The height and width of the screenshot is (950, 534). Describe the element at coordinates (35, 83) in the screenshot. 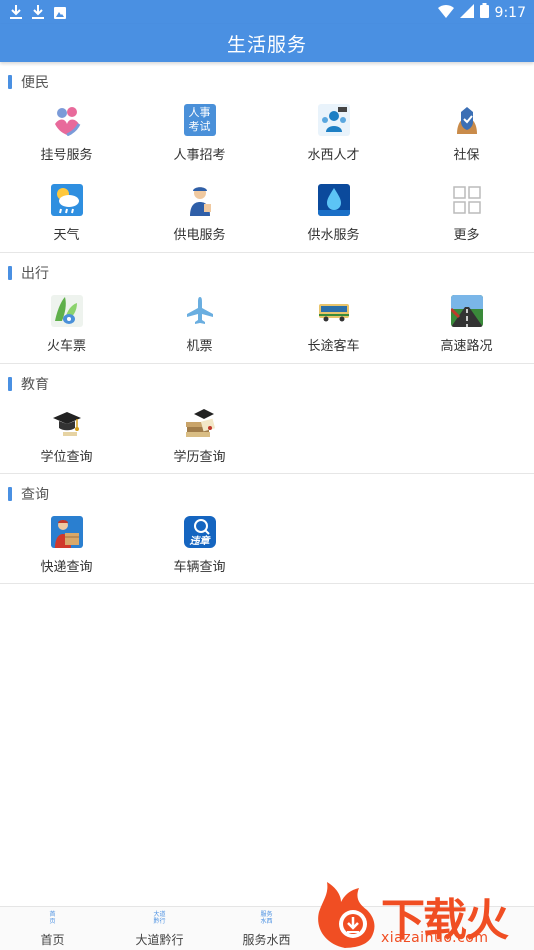

I see `section-title: 便民` at that location.